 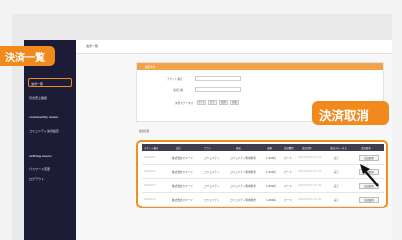 I want to click on cell-ticket: 0000004, so click(x=150, y=199).